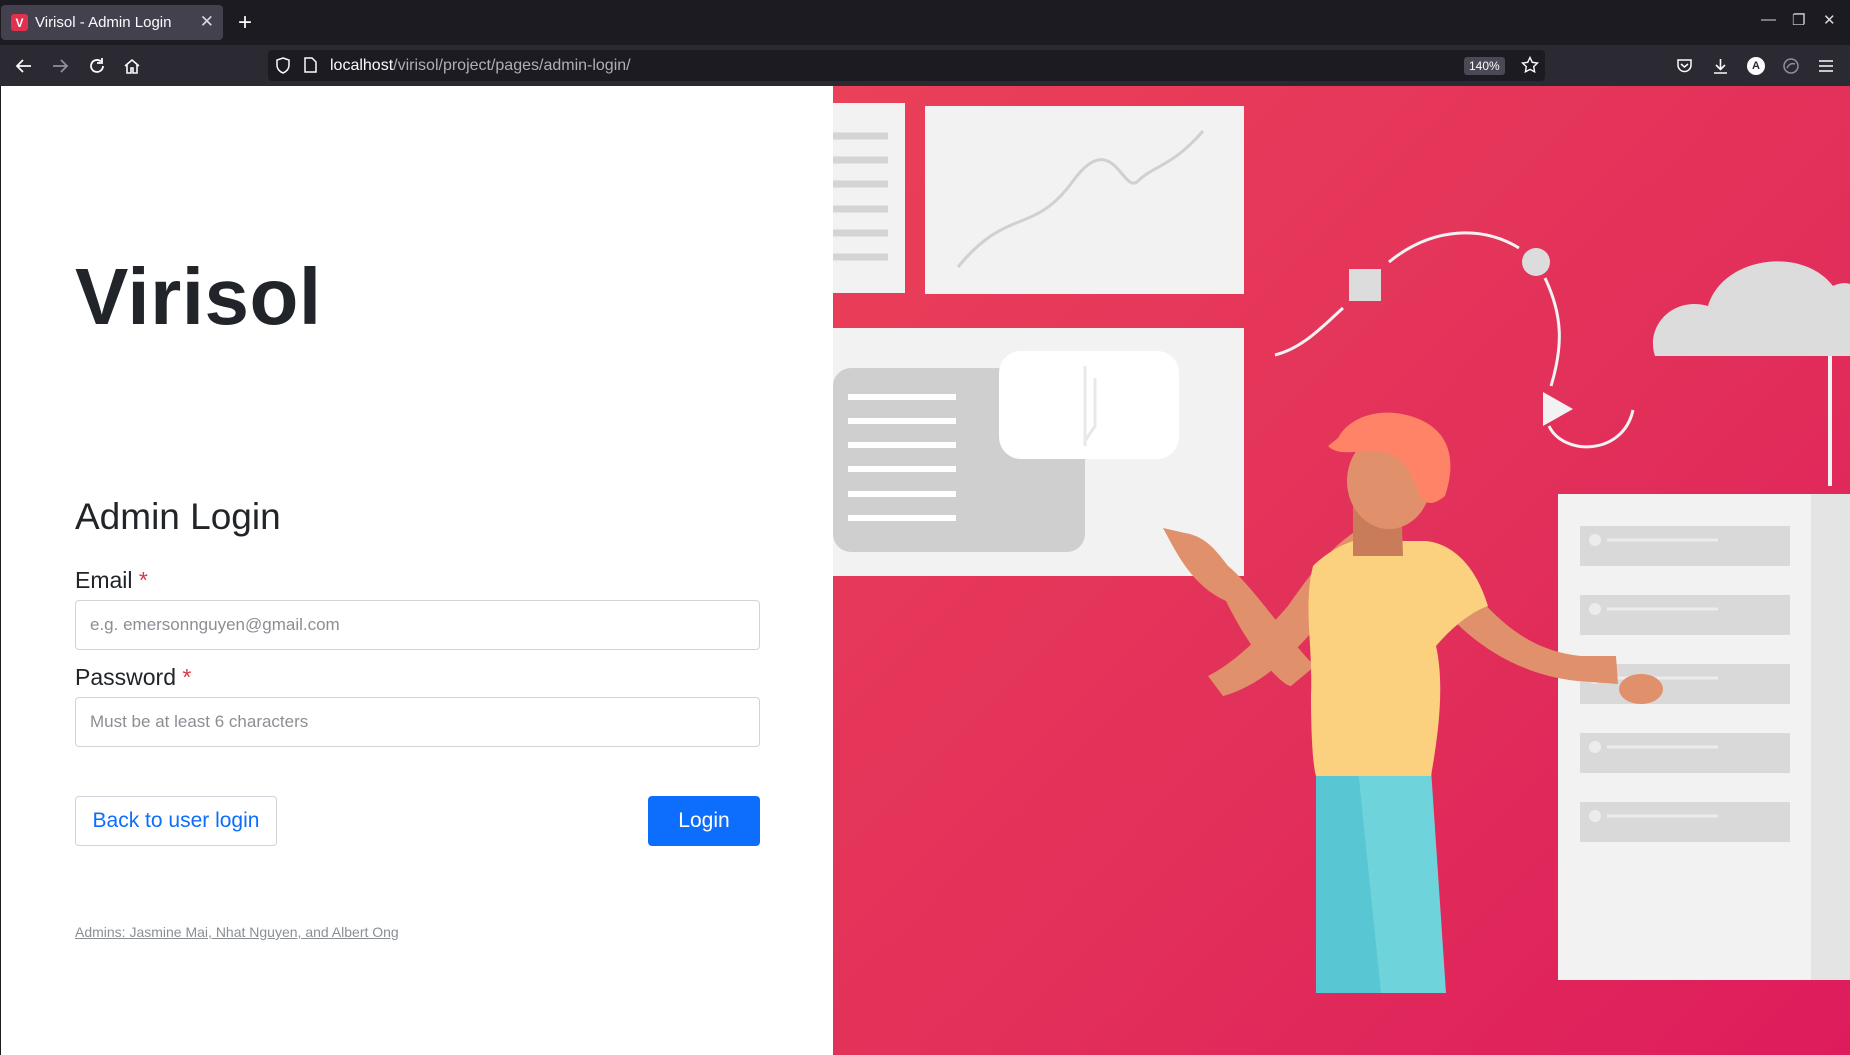 The height and width of the screenshot is (1055, 1850). I want to click on close-tab-icon: ✕, so click(207, 22).